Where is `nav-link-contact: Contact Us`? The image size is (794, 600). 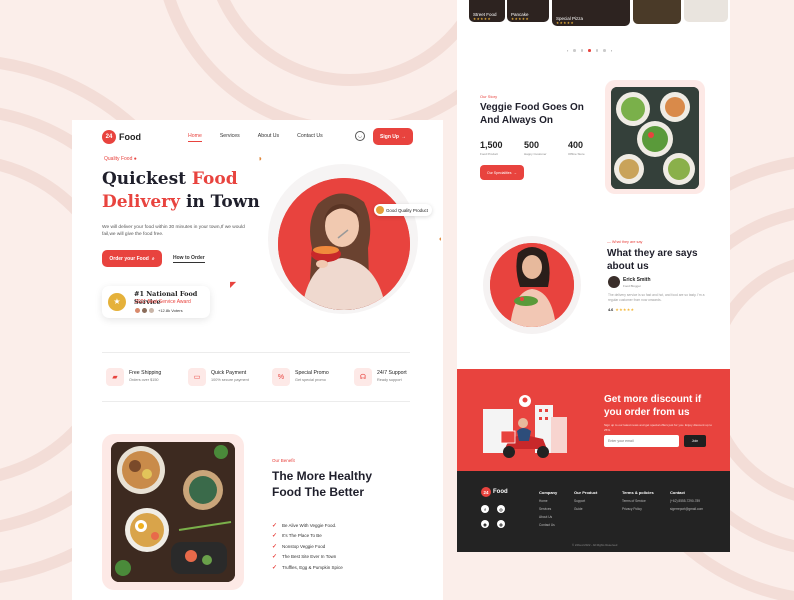 nav-link-contact: Contact Us is located at coordinates (310, 136).